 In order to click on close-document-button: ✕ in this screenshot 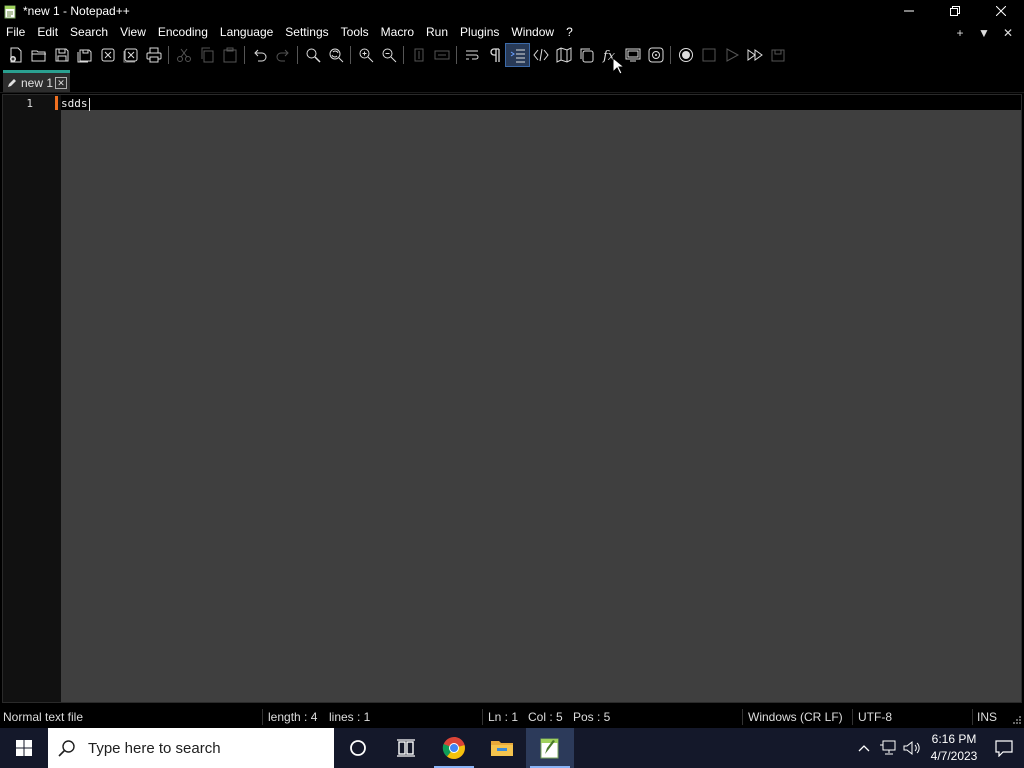, I will do `click(1008, 33)`.